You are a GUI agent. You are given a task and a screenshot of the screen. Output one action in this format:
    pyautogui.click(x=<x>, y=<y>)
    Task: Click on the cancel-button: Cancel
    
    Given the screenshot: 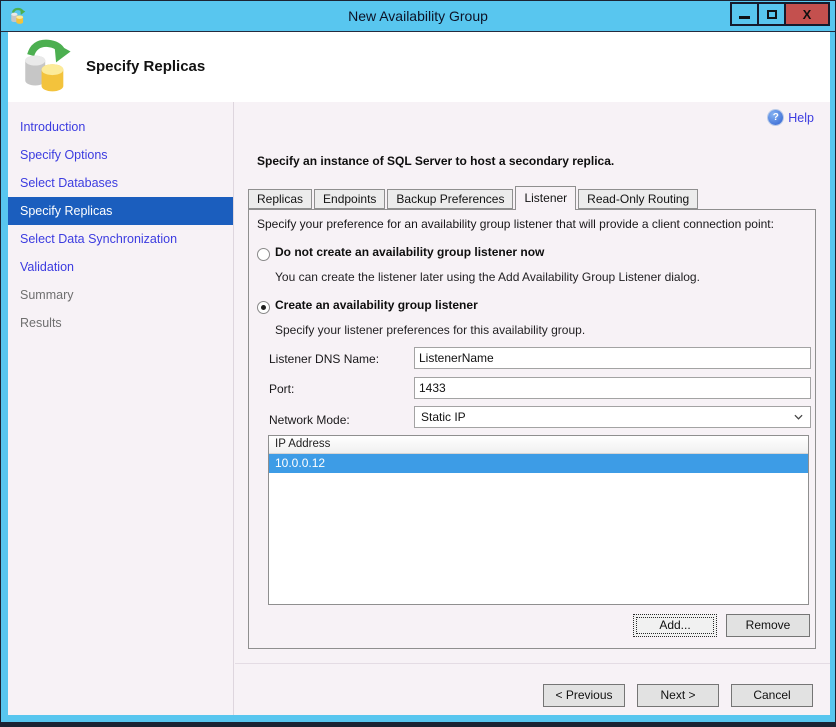 What is the action you would take?
    pyautogui.click(x=772, y=695)
    